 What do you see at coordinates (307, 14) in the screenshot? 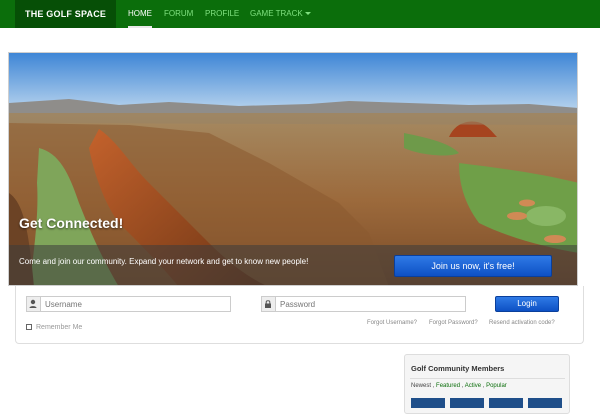
I see `chevron-down-icon` at bounding box center [307, 14].